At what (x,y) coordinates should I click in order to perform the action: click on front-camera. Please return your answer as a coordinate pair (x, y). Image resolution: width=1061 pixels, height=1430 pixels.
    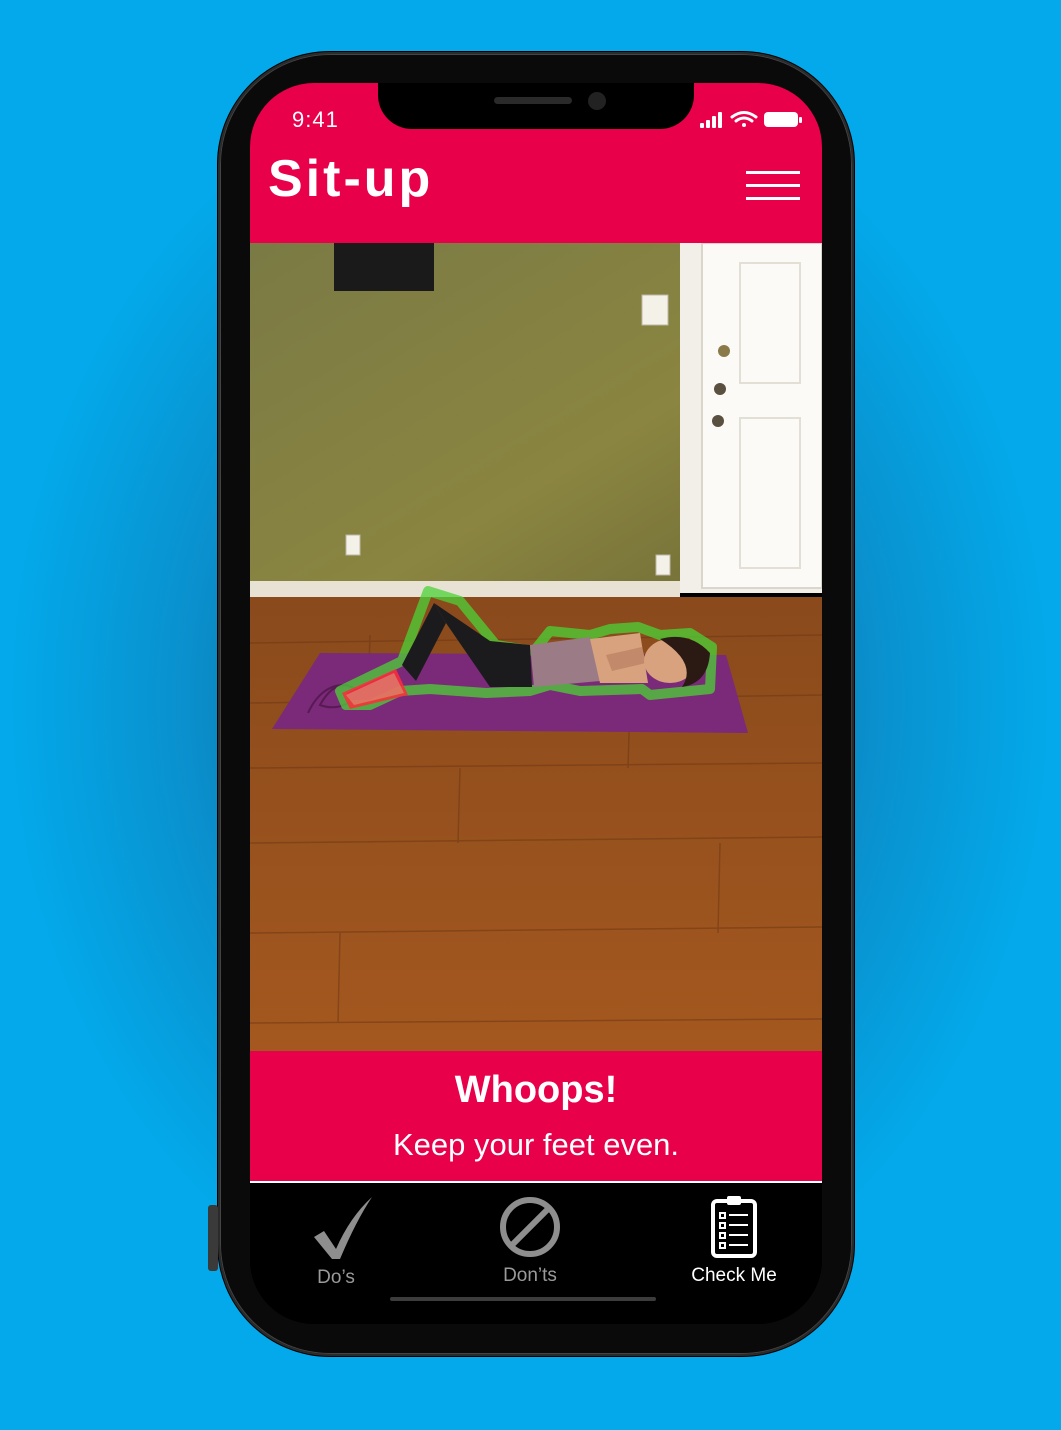
    Looking at the image, I should click on (597, 101).